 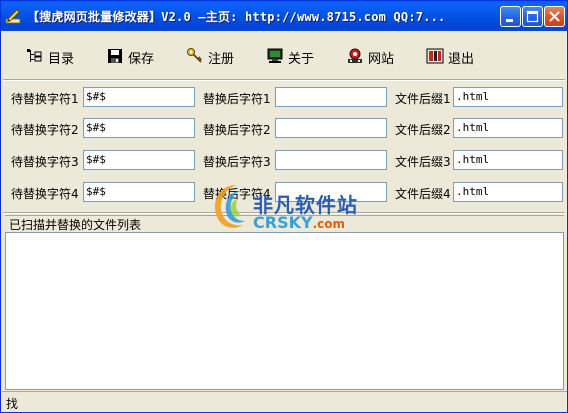 What do you see at coordinates (45, 162) in the screenshot?
I see `find-label-3: 待替换字符3` at bounding box center [45, 162].